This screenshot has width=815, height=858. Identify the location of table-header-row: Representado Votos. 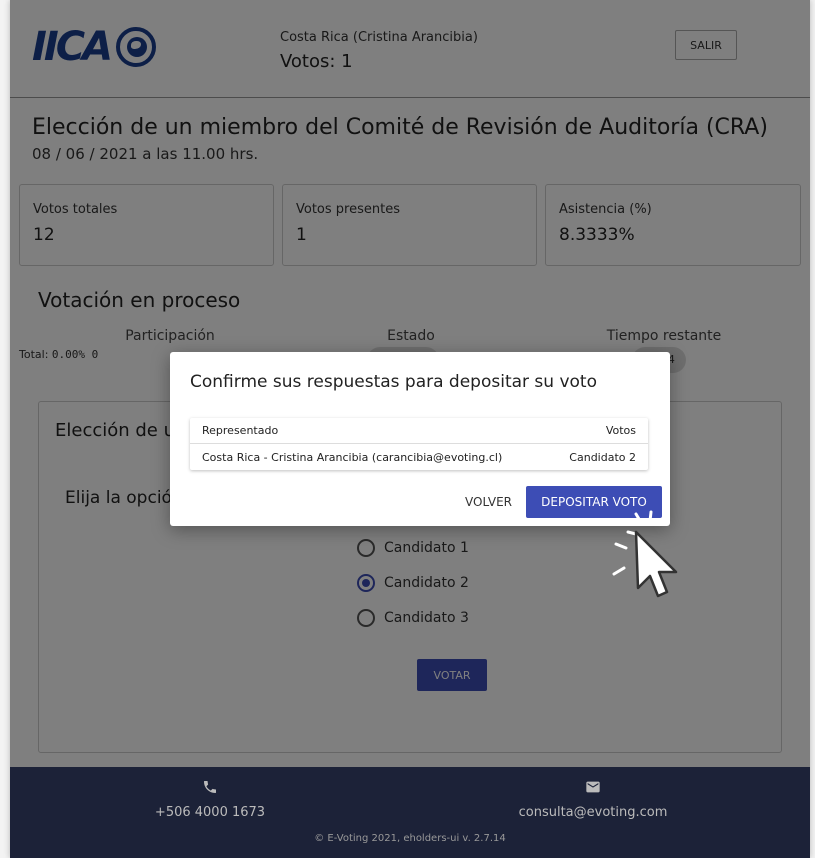
(419, 431).